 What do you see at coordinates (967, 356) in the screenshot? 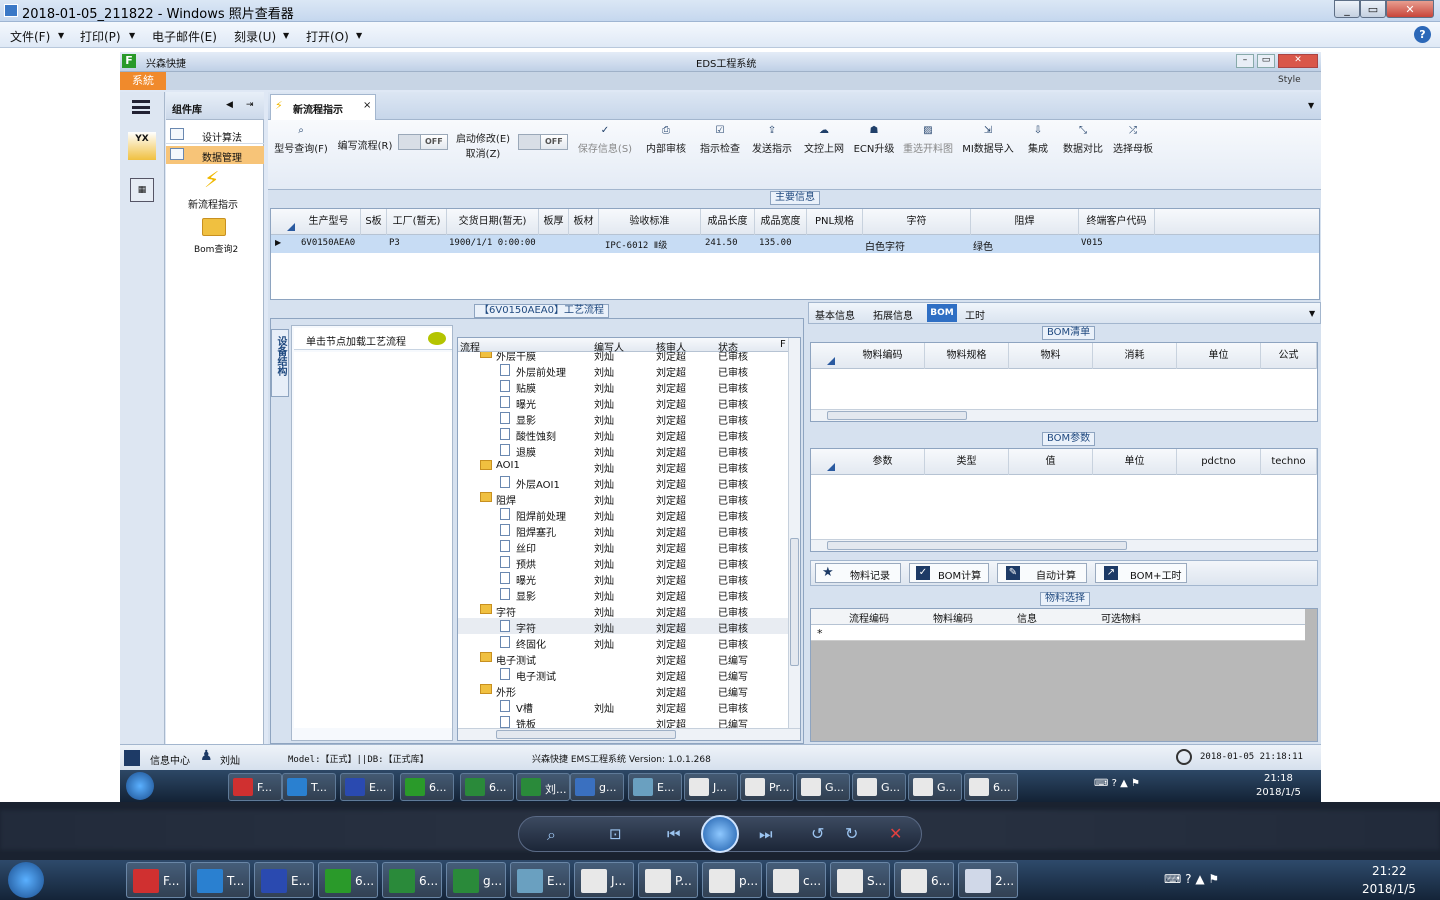
I see `col-header: 物料规格` at bounding box center [967, 356].